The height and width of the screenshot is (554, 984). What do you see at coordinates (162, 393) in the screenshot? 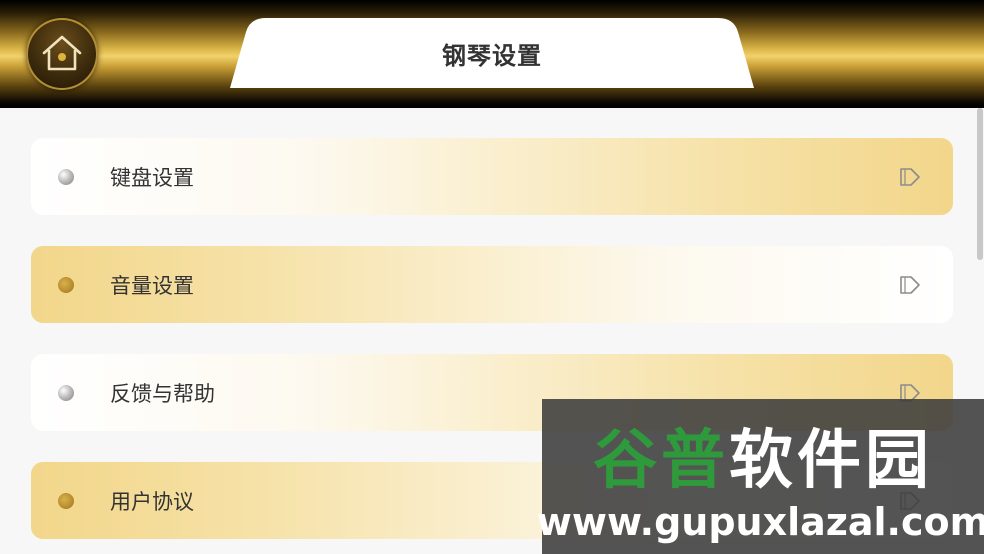
I see `list-item-label: 反馈与帮助` at bounding box center [162, 393].